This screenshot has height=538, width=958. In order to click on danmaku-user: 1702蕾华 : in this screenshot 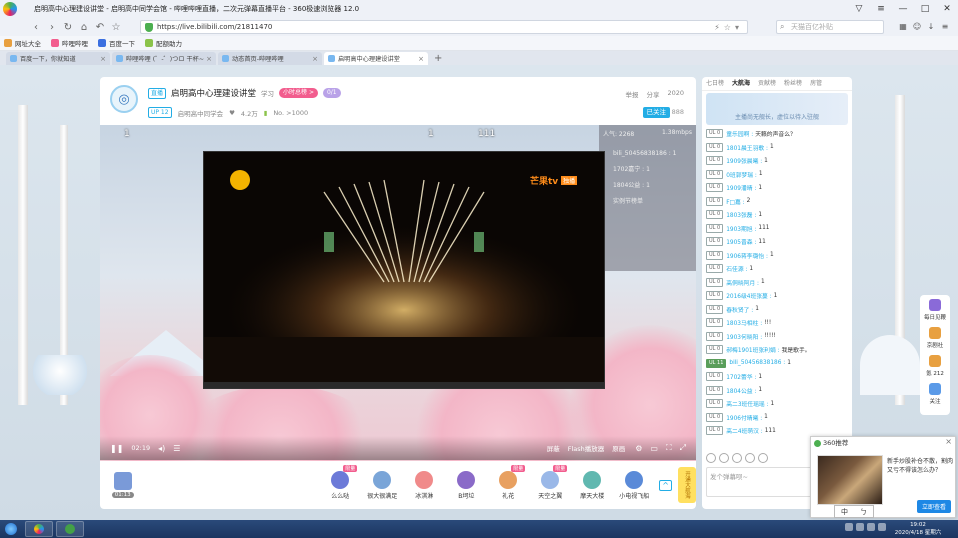, I will do `click(741, 376)`.